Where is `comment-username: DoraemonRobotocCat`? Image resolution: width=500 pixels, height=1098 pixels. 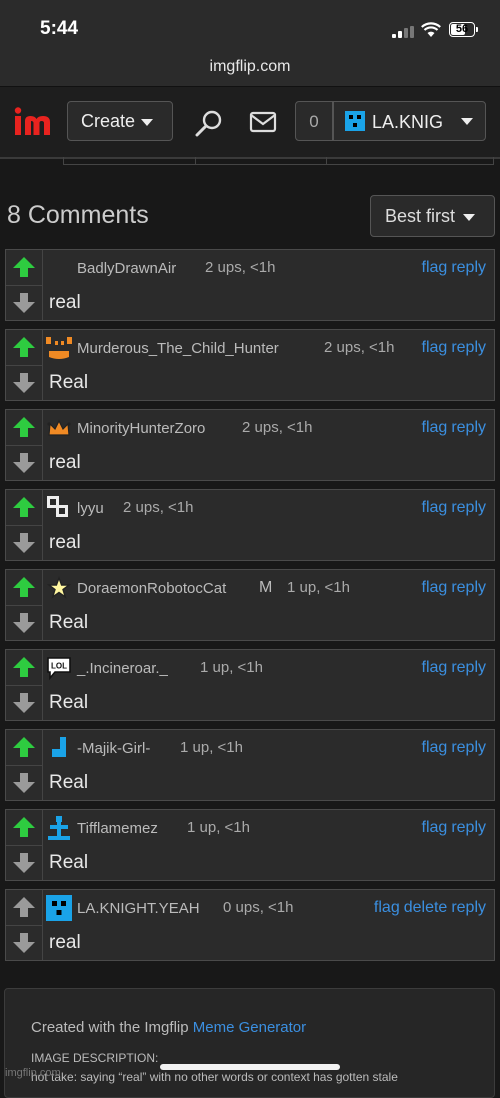
comment-username: DoraemonRobotocCat is located at coordinates (151, 588).